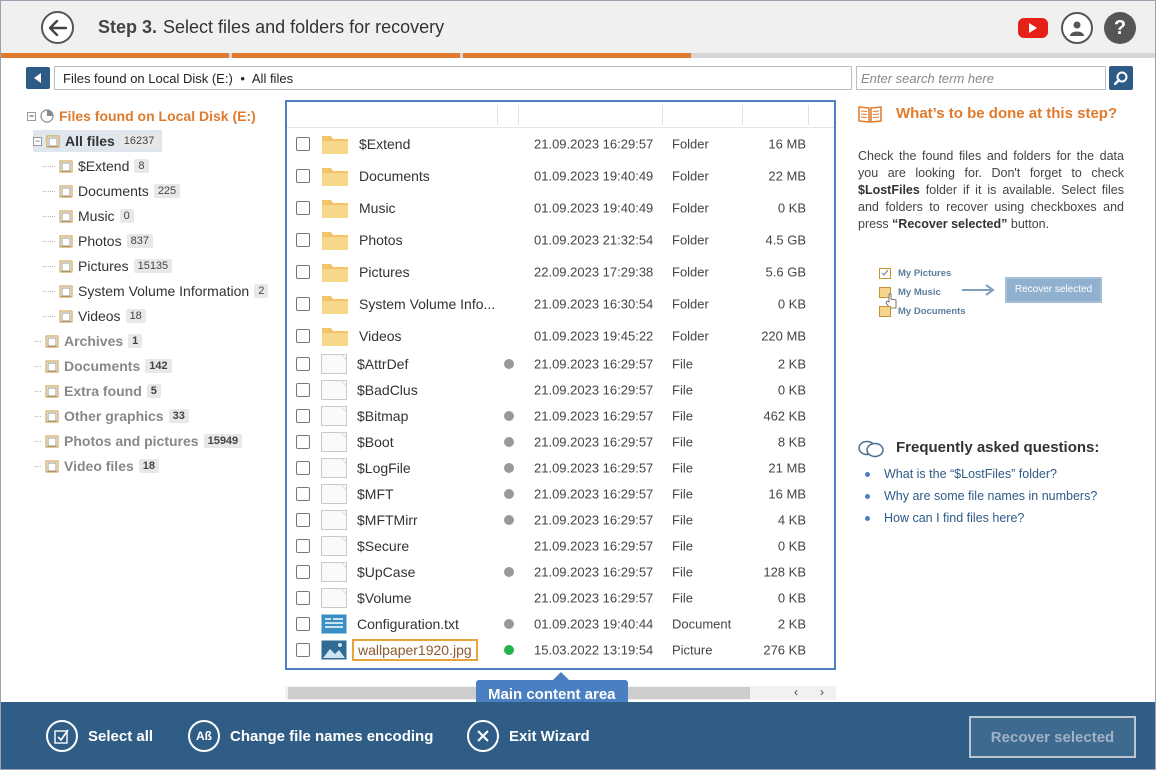  What do you see at coordinates (560, 390) in the screenshot?
I see `table-row: $BadClus 21.09.2023 16:29:57 File 0 KB` at bounding box center [560, 390].